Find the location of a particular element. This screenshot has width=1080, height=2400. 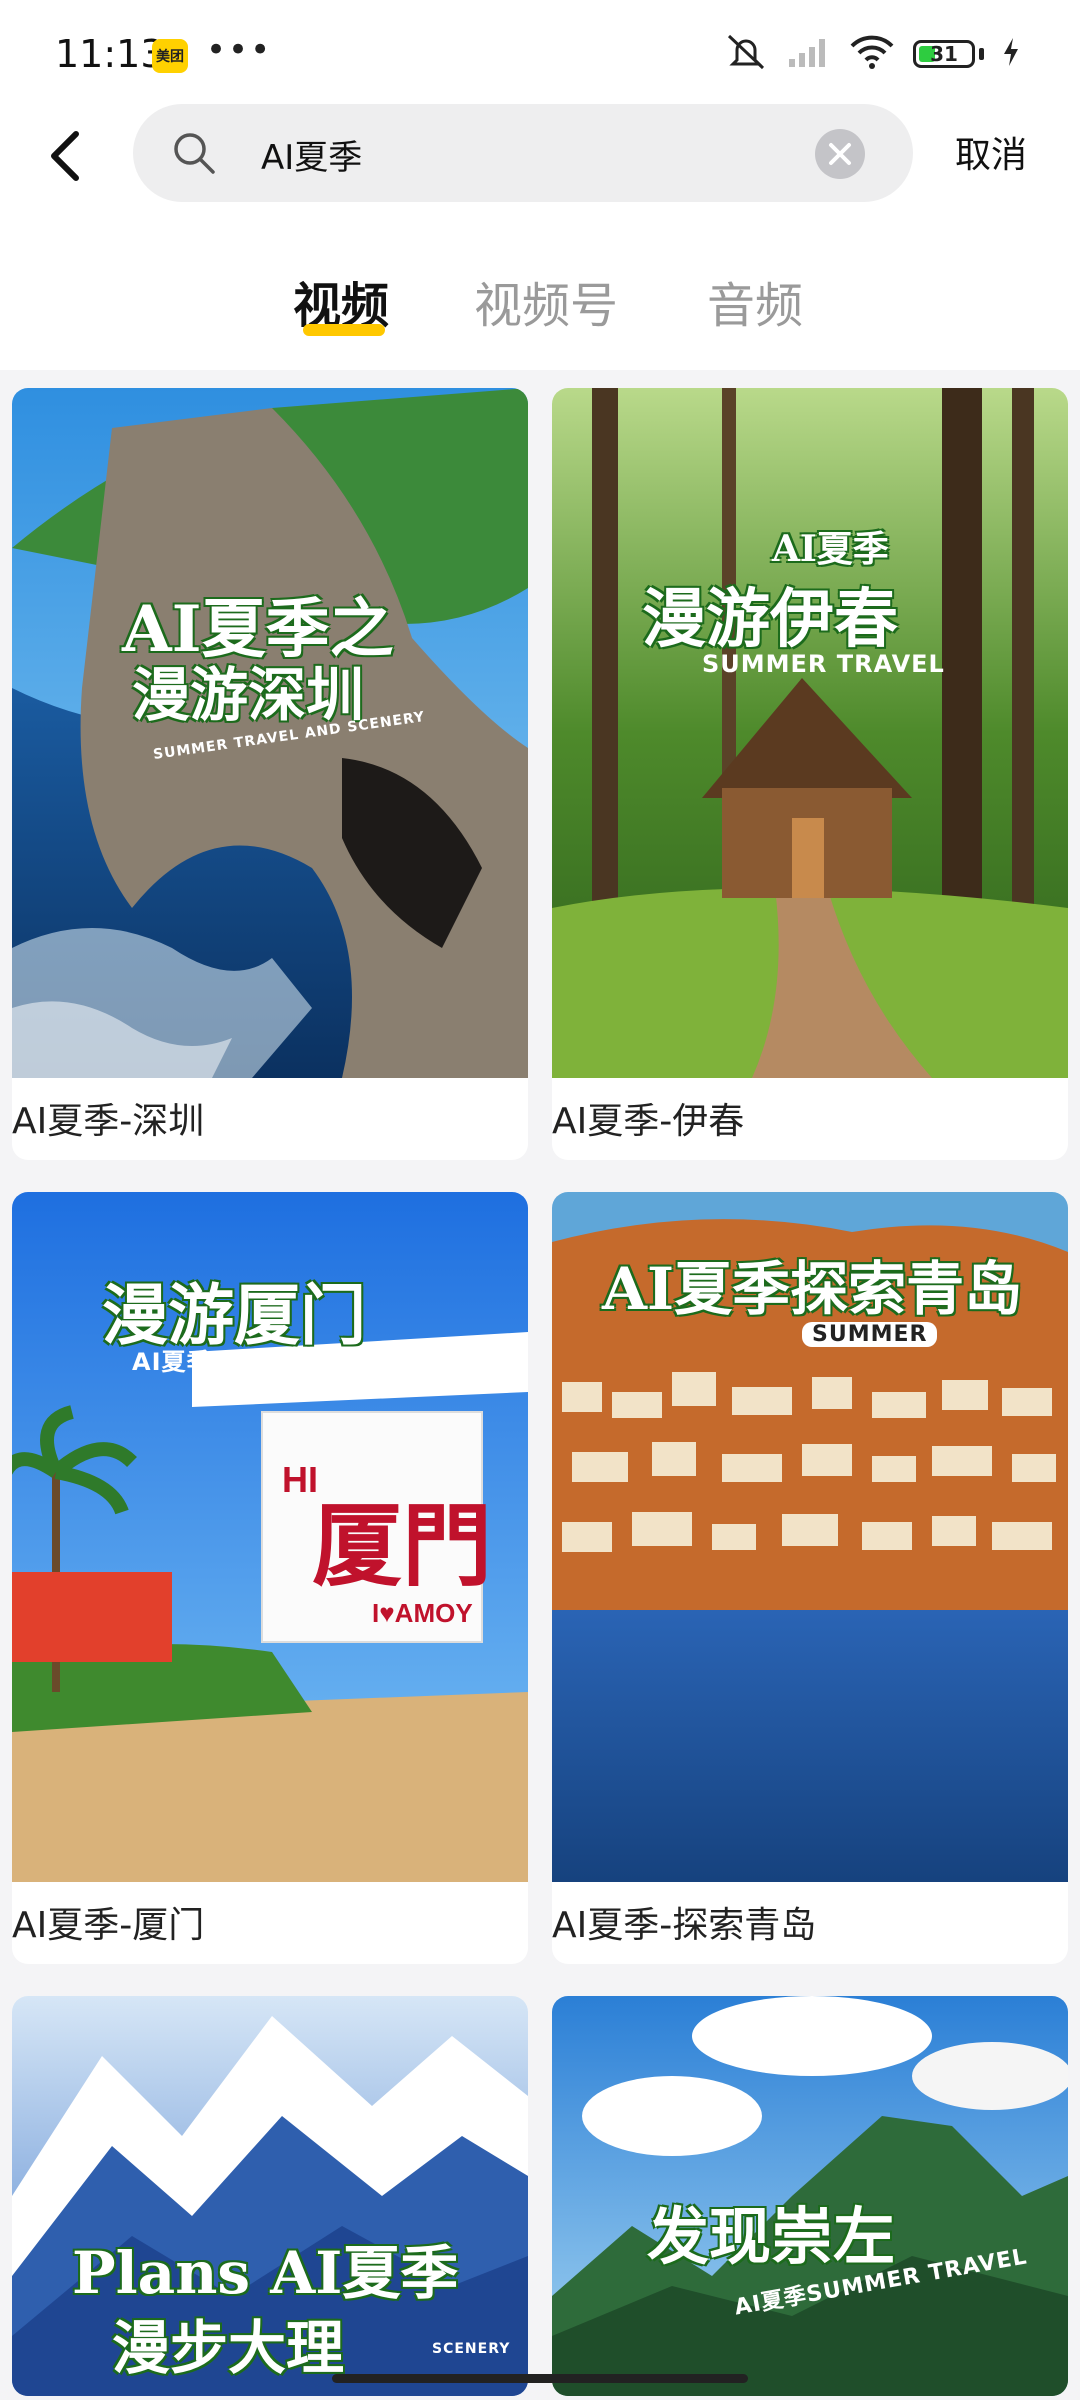

clear-search-button is located at coordinates (840, 154).